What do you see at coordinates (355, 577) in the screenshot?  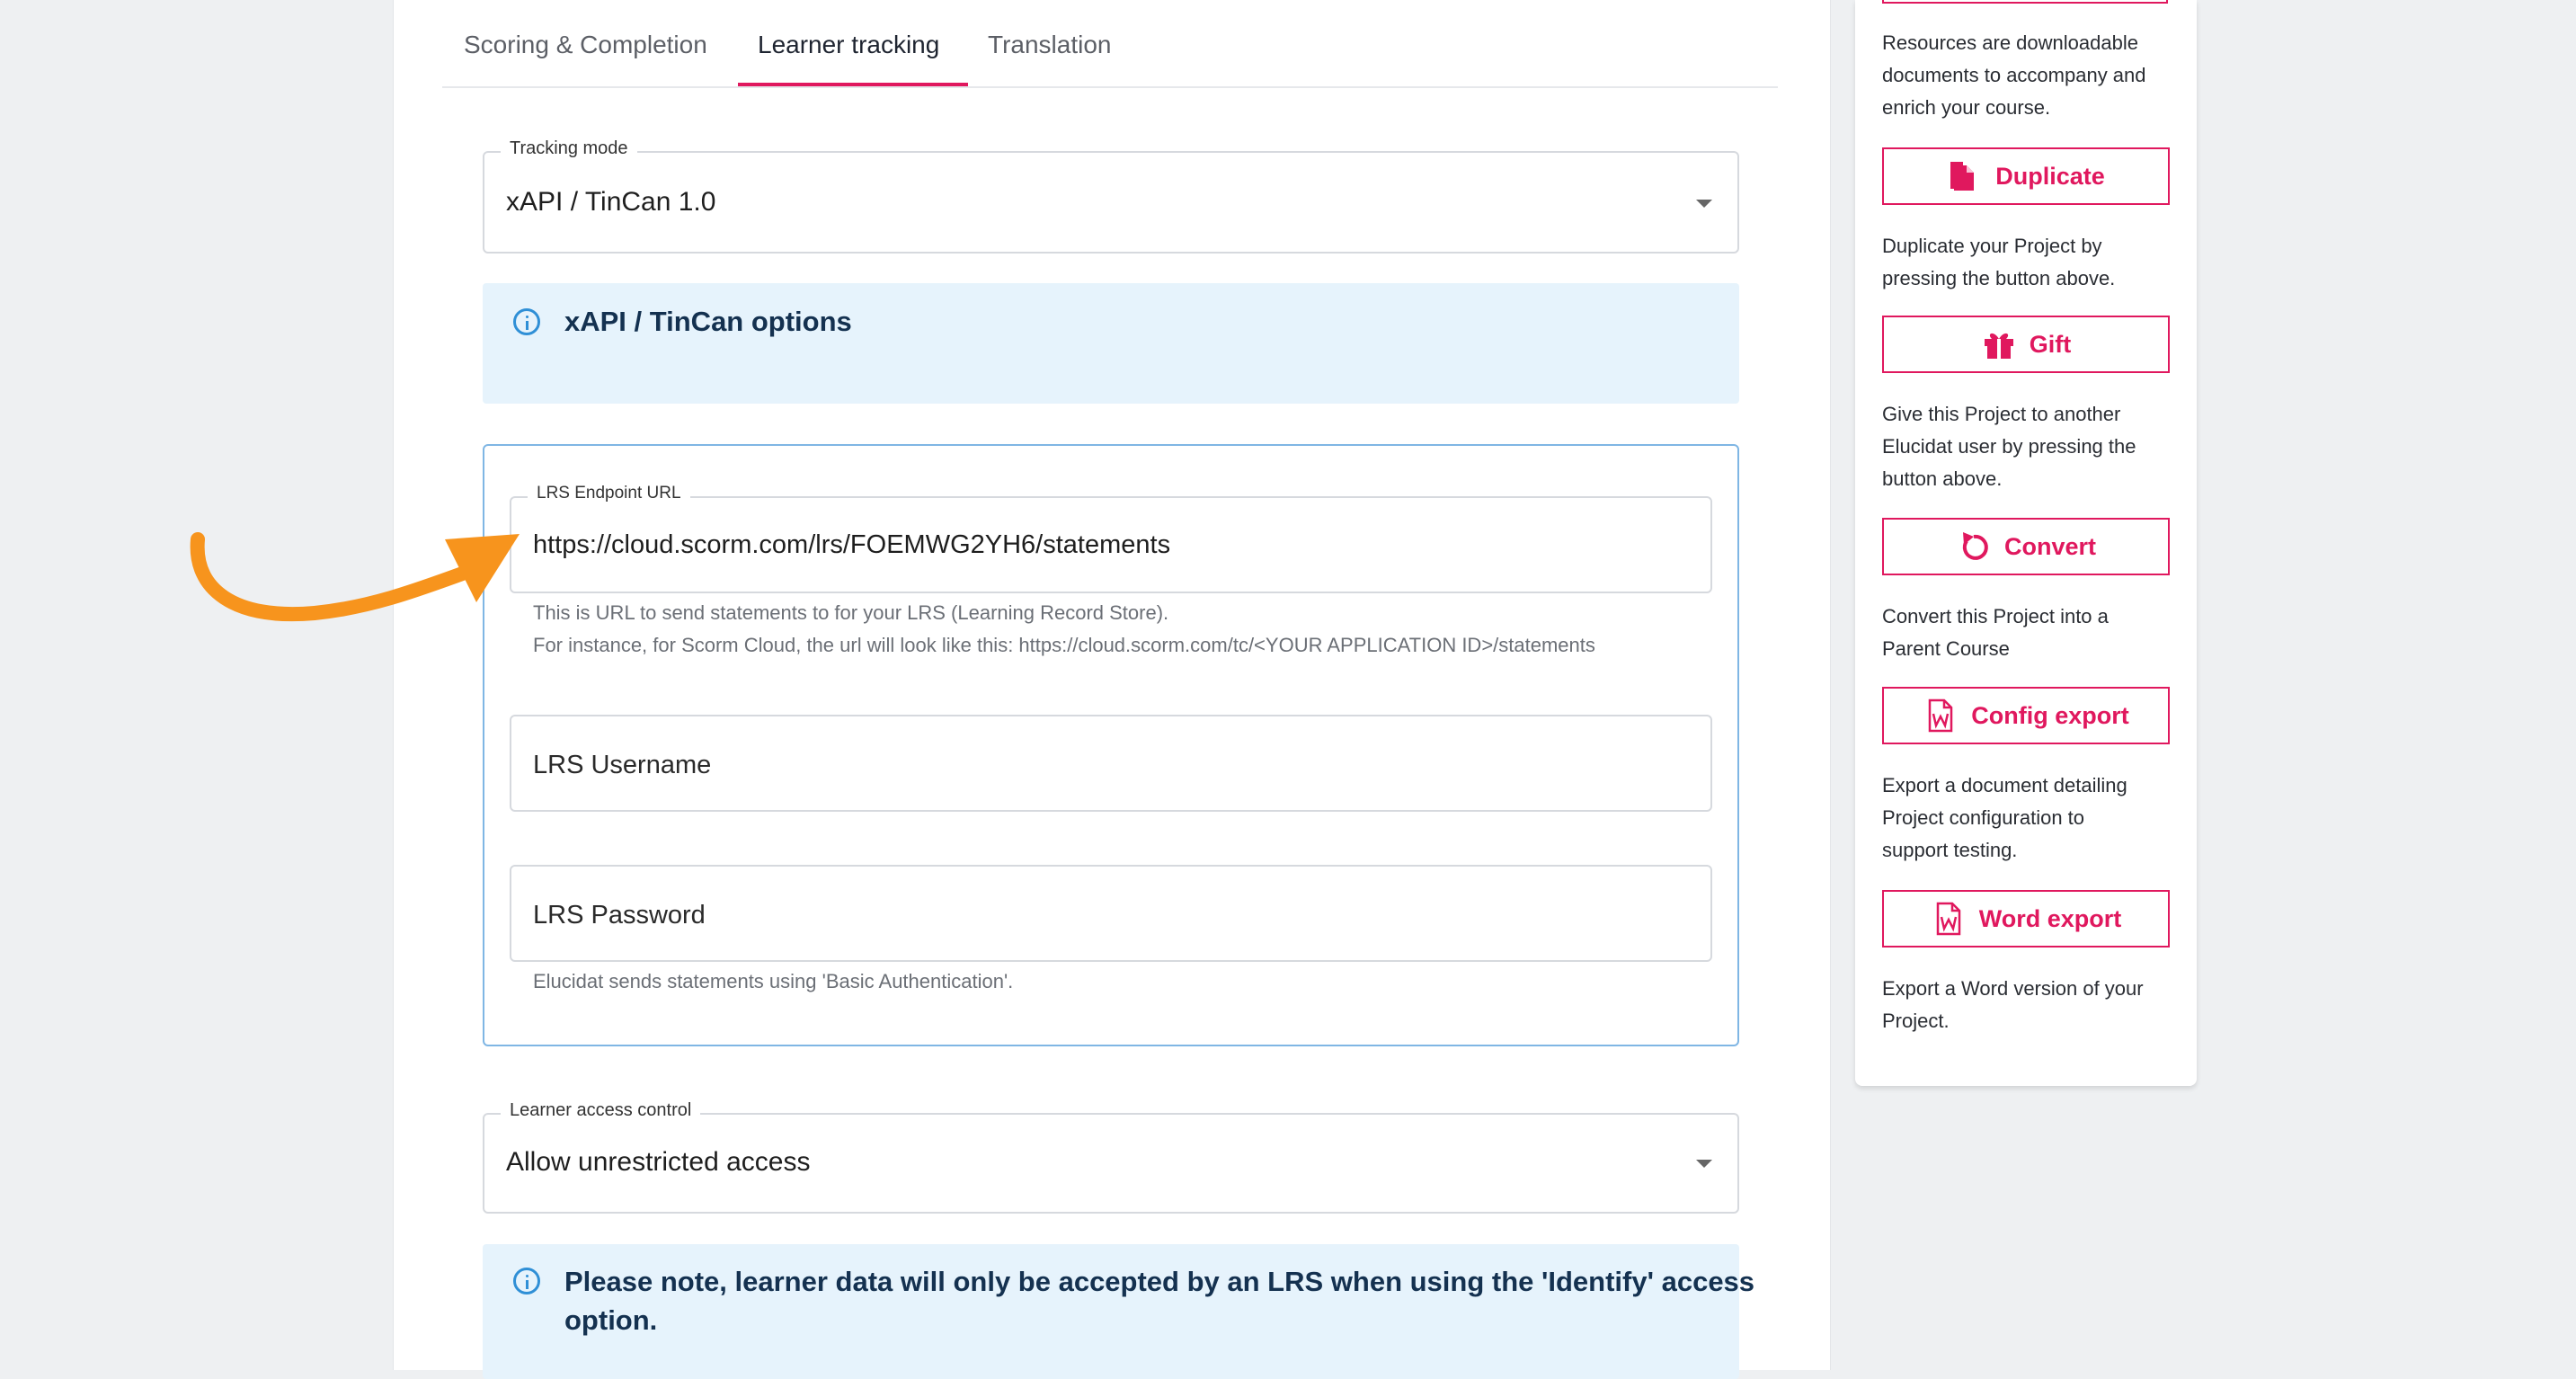 I see `annotation-arrow` at bounding box center [355, 577].